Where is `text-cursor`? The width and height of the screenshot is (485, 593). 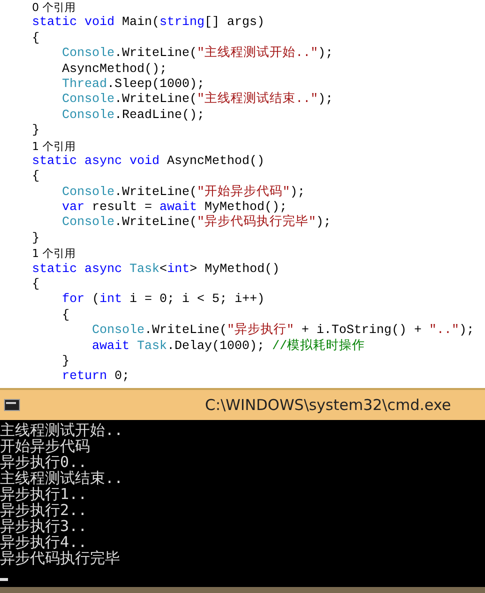
text-cursor is located at coordinates (4, 579).